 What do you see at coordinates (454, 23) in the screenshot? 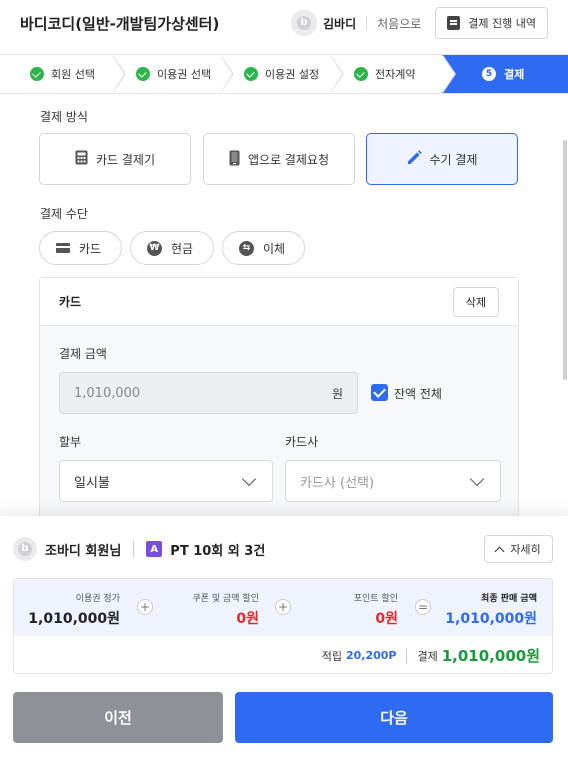
I see `list-icon` at bounding box center [454, 23].